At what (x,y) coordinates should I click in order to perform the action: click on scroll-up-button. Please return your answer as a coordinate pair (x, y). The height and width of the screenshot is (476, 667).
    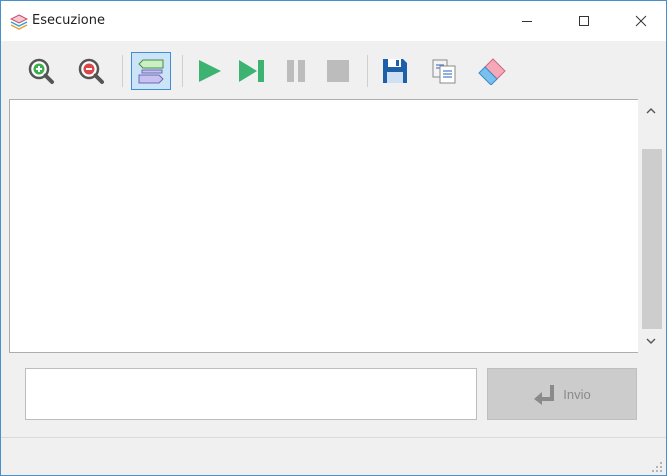
    Looking at the image, I should click on (651, 111).